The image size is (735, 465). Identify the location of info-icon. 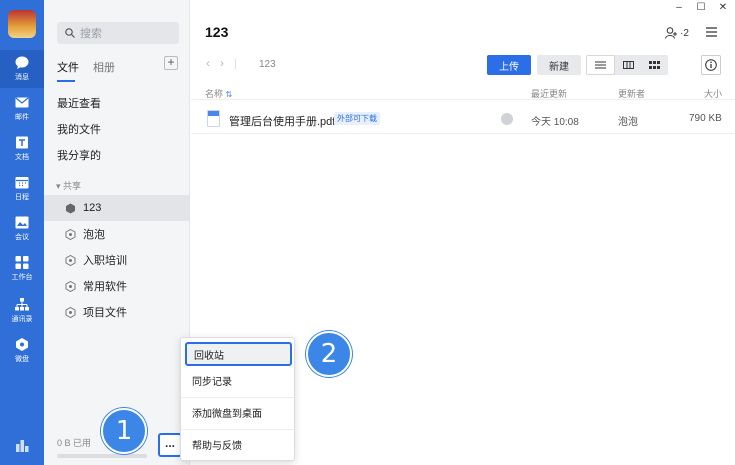
(711, 65).